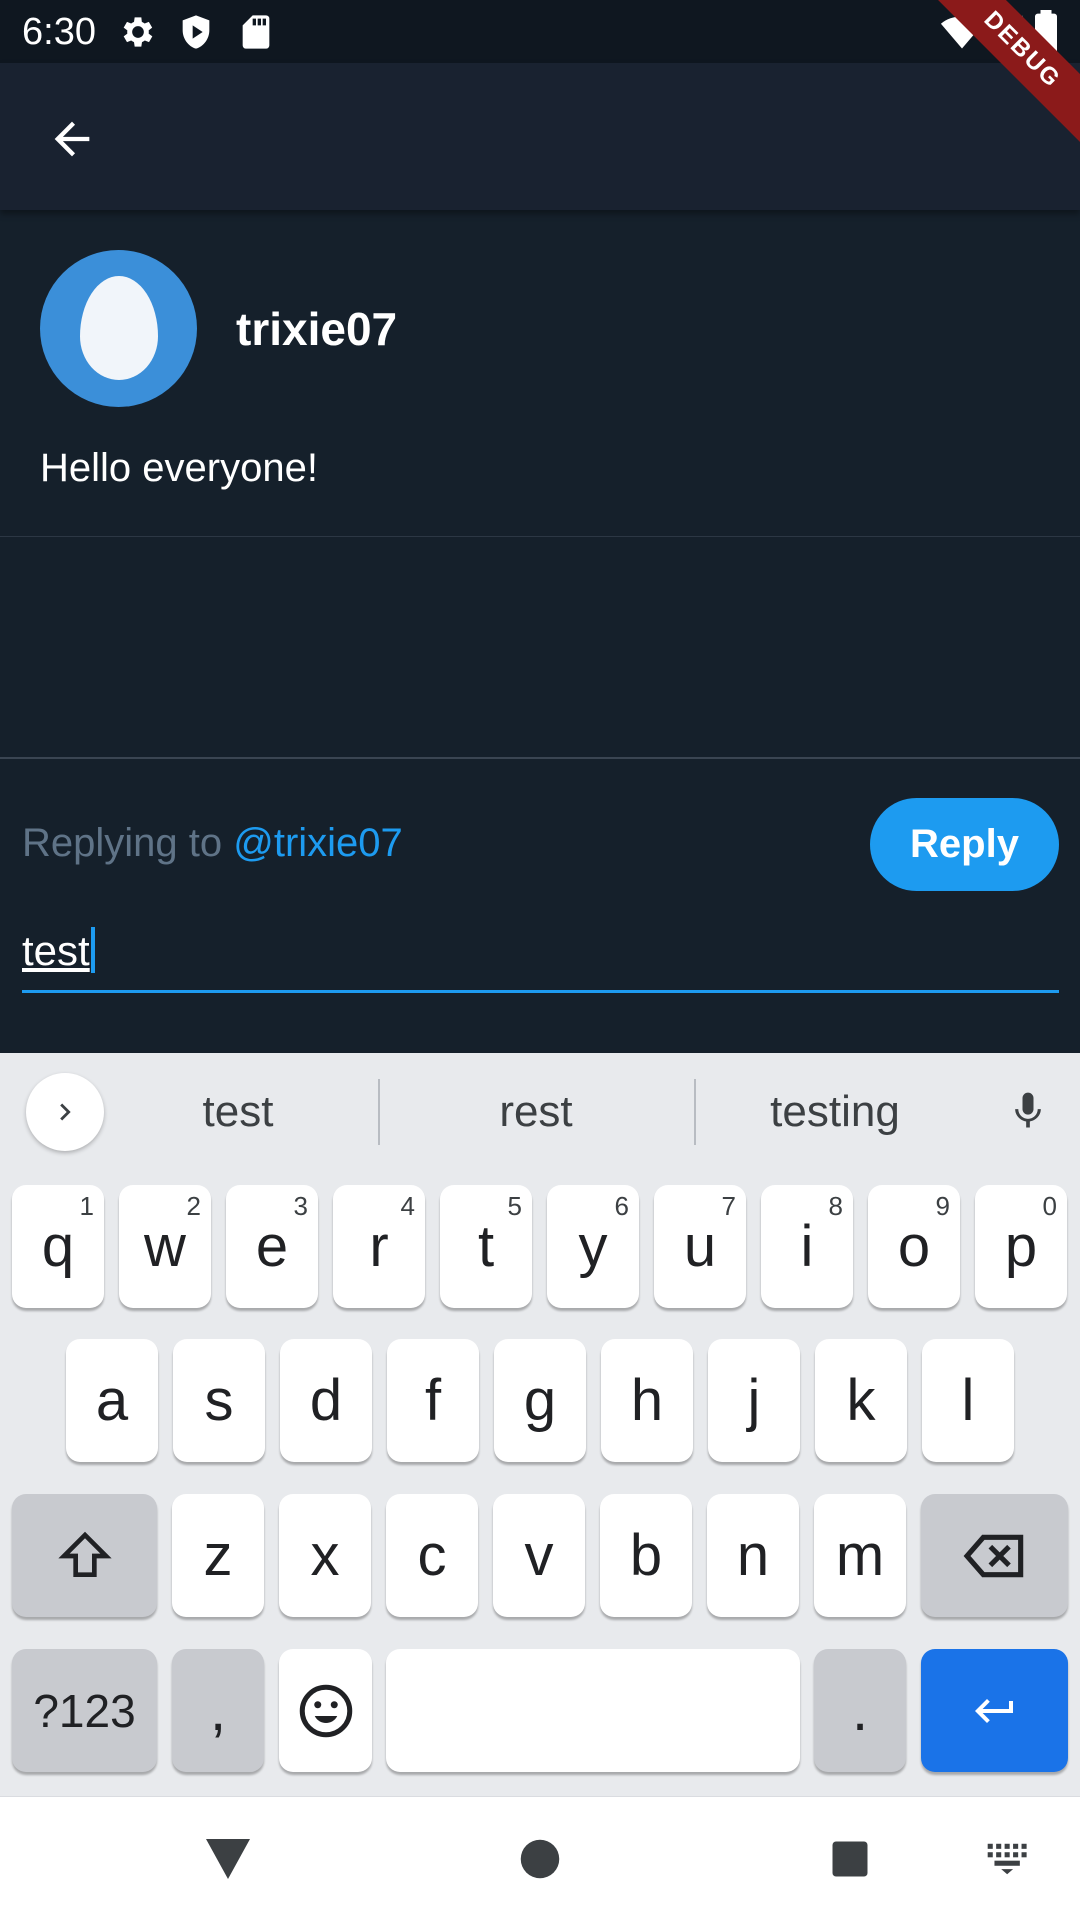 The height and width of the screenshot is (1920, 1080). Describe the element at coordinates (165, 1246) in the screenshot. I see `key-w: w2` at that location.